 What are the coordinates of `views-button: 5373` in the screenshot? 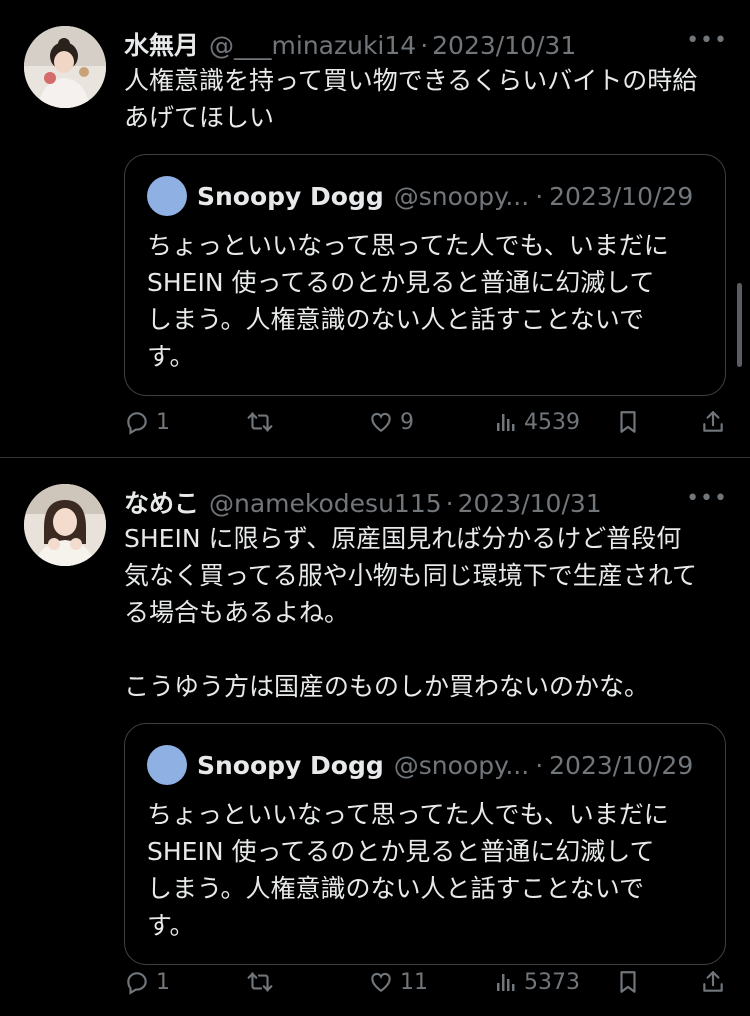 It's located at (537, 982).